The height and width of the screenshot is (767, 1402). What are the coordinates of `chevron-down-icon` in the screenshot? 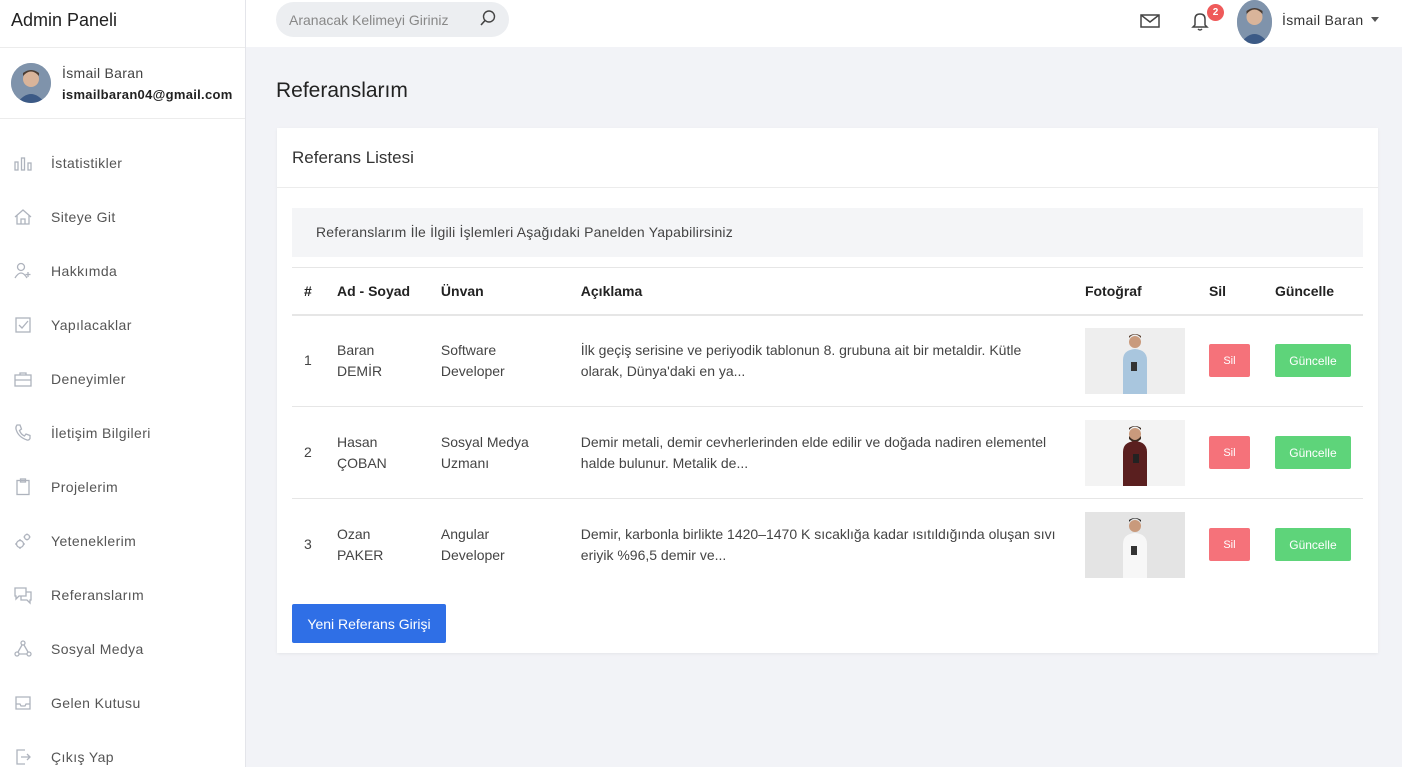 It's located at (1375, 19).